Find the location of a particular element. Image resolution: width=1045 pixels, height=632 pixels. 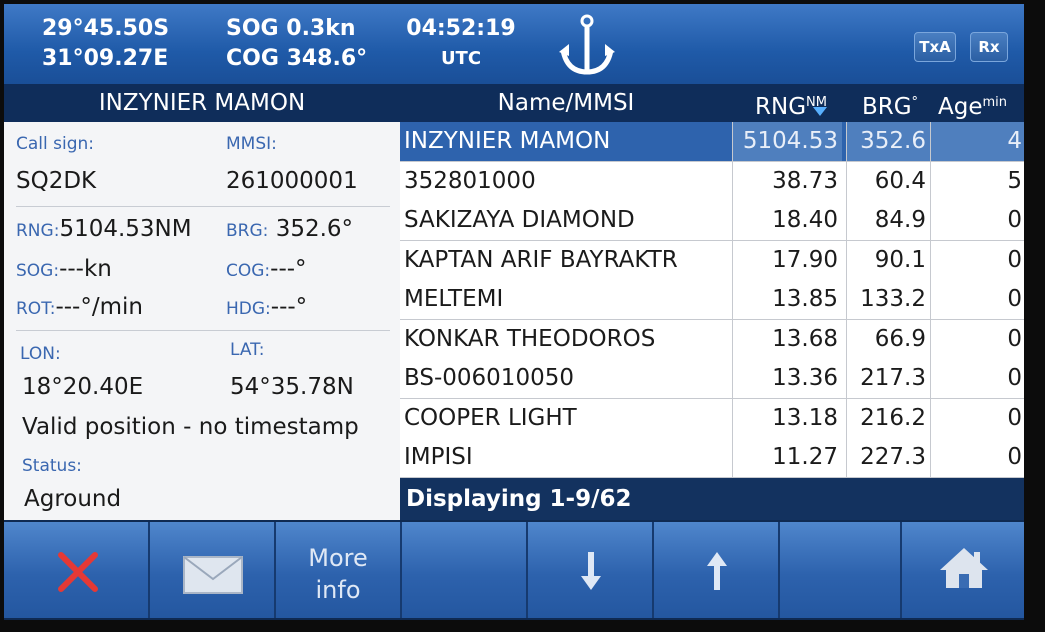

cell-rng: 13.68 is located at coordinates (787, 339).